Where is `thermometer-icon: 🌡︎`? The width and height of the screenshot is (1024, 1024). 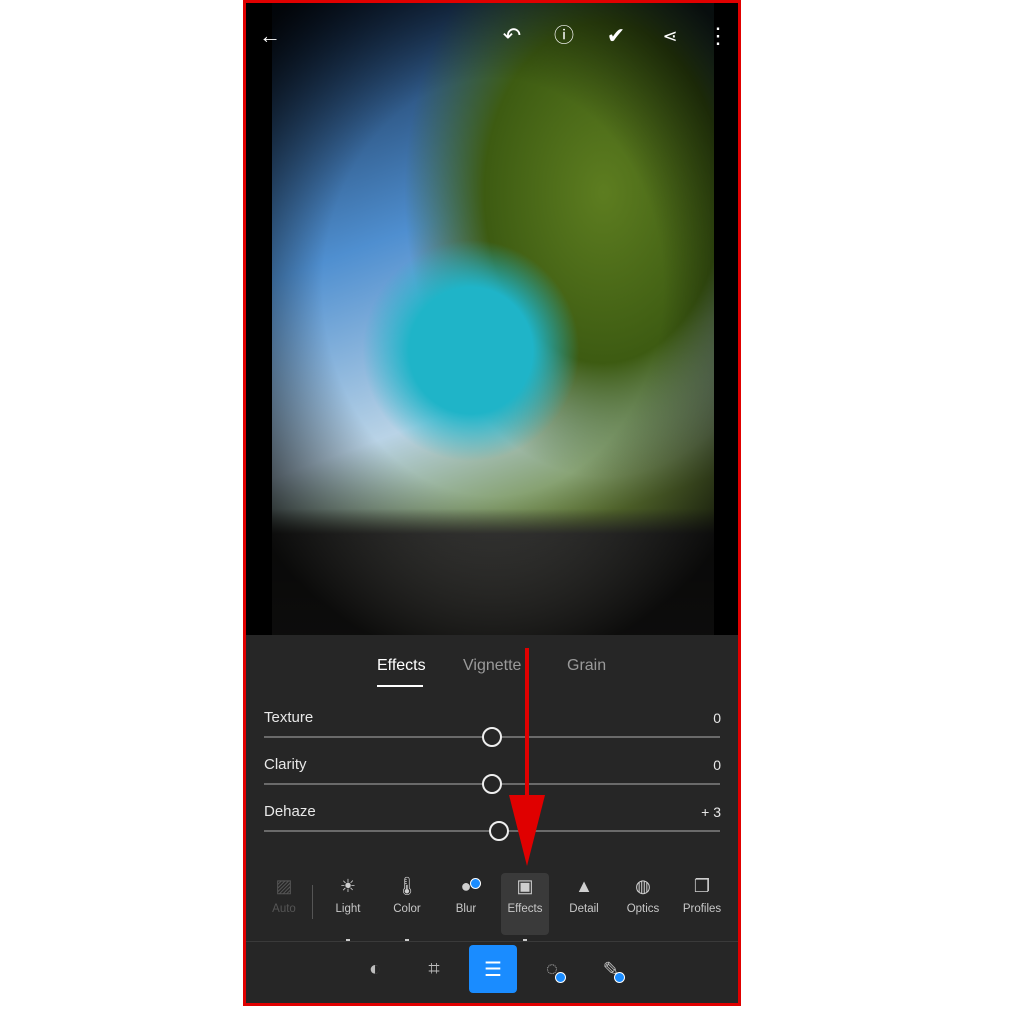
thermometer-icon: 🌡︎ is located at coordinates (407, 886).